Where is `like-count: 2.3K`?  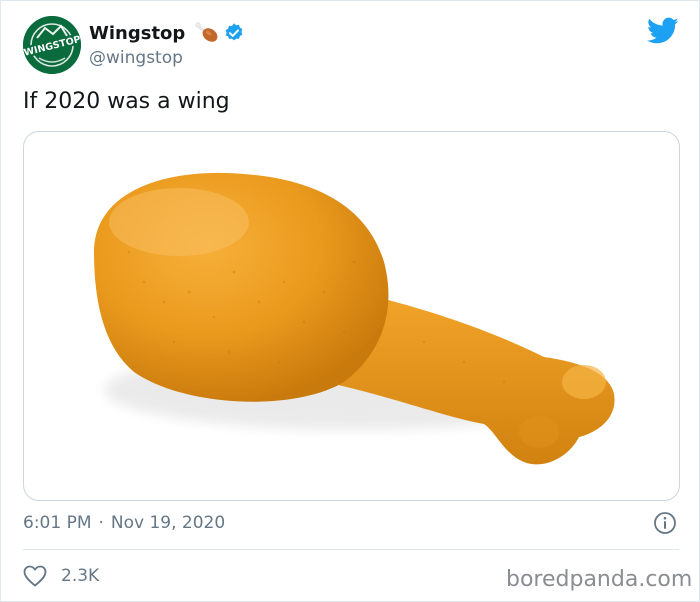
like-count: 2.3K is located at coordinates (80, 576).